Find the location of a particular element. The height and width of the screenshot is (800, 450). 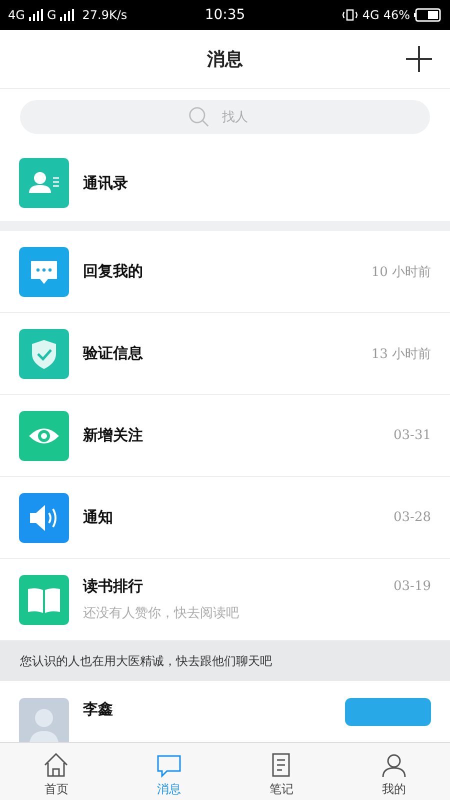

page-title: 消息 is located at coordinates (225, 59).